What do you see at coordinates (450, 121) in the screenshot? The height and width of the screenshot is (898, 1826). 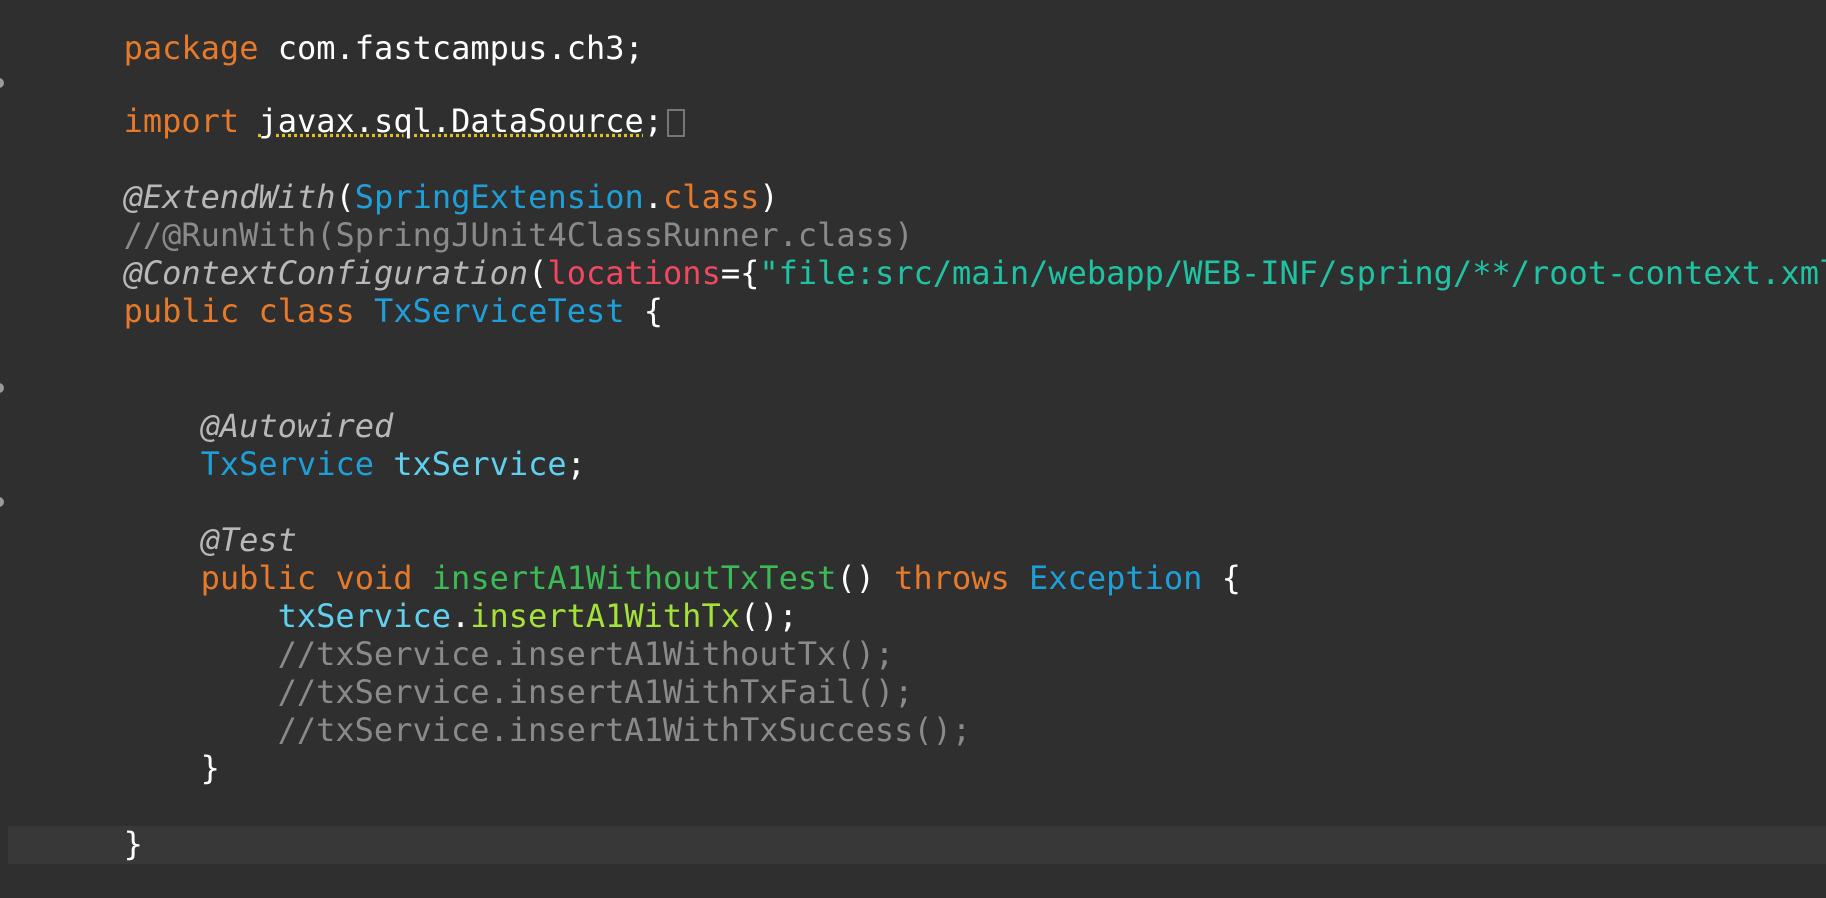 I see `import-target: javax.sql.DataSource` at bounding box center [450, 121].